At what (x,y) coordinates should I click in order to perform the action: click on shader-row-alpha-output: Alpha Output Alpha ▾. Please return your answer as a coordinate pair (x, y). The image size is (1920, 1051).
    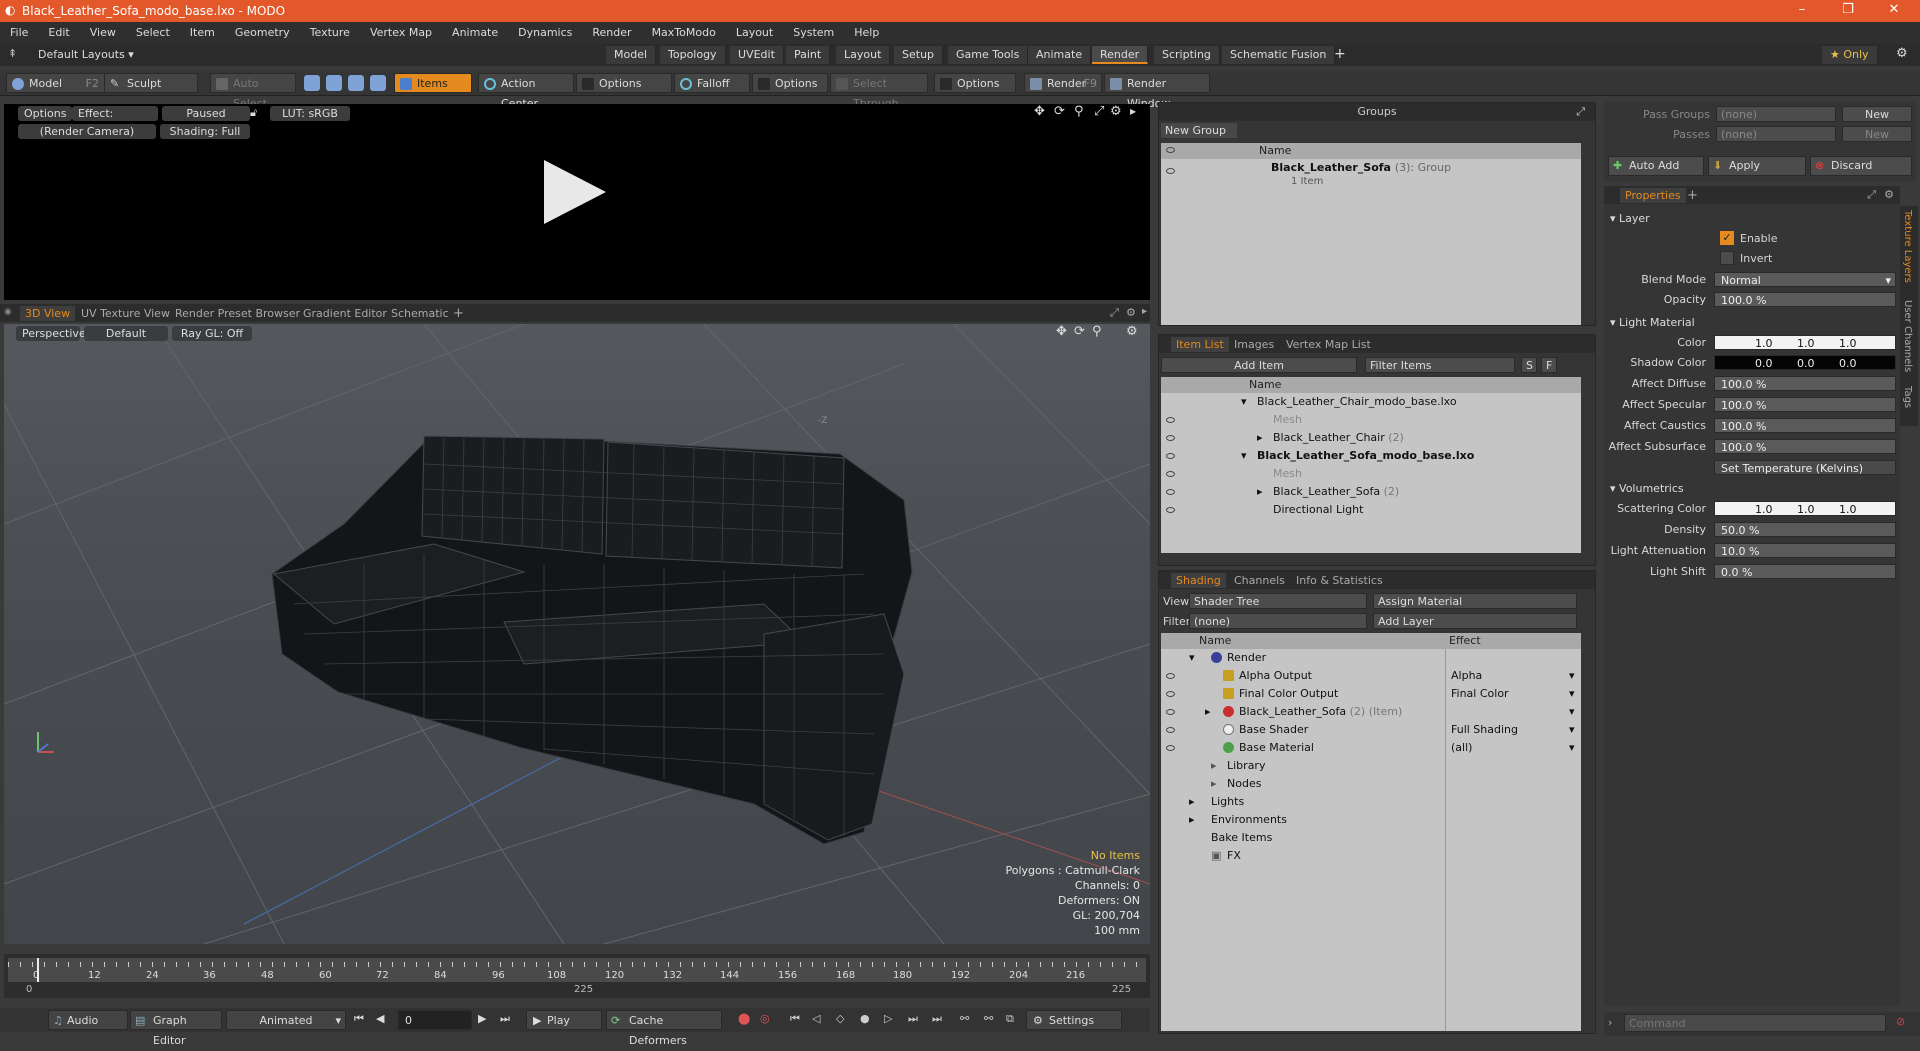
    Looking at the image, I should click on (1371, 676).